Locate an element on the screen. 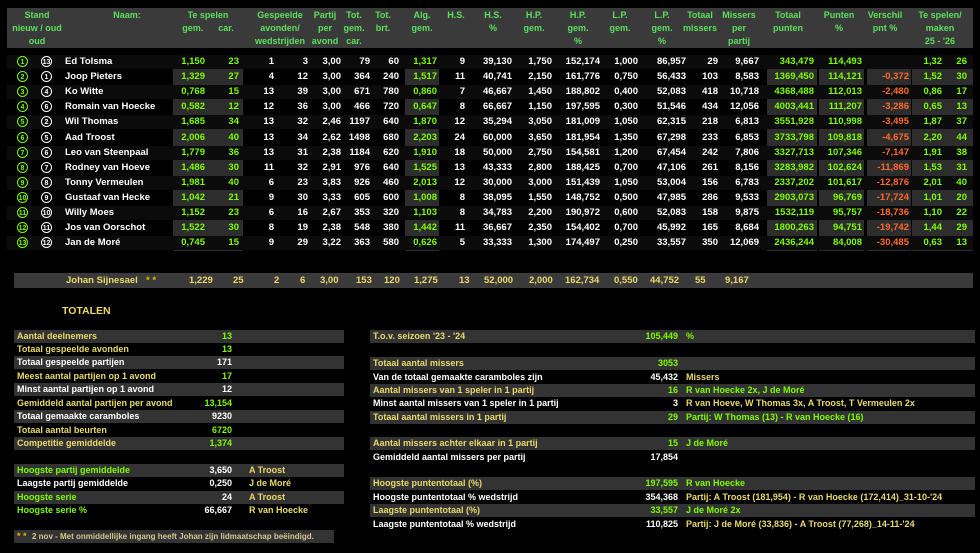 Image resolution: width=980 pixels, height=553 pixels. cell-wd: 23 is located at coordinates (302, 182).